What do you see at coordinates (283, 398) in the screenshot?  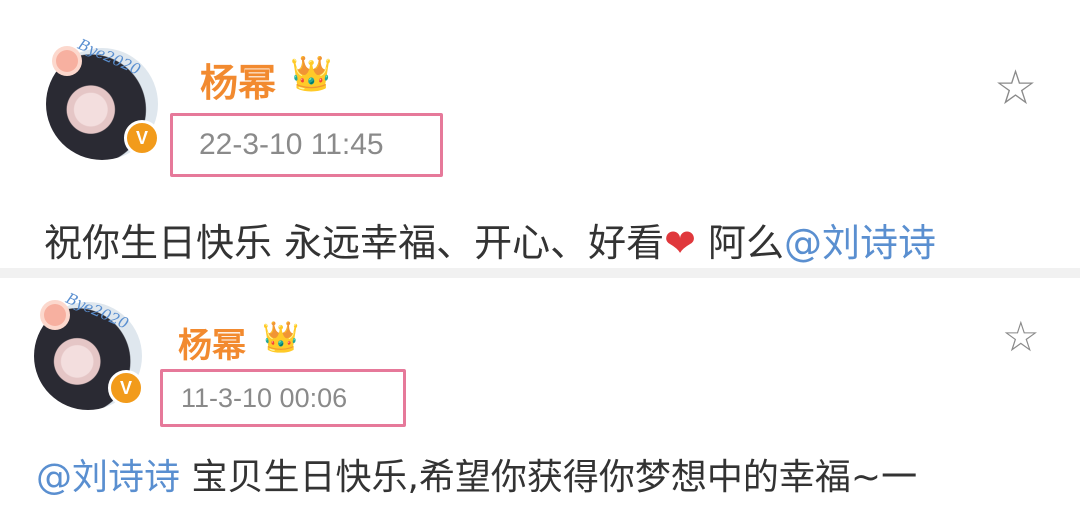 I see `post-timestamp: 11-3-10 00:06` at bounding box center [283, 398].